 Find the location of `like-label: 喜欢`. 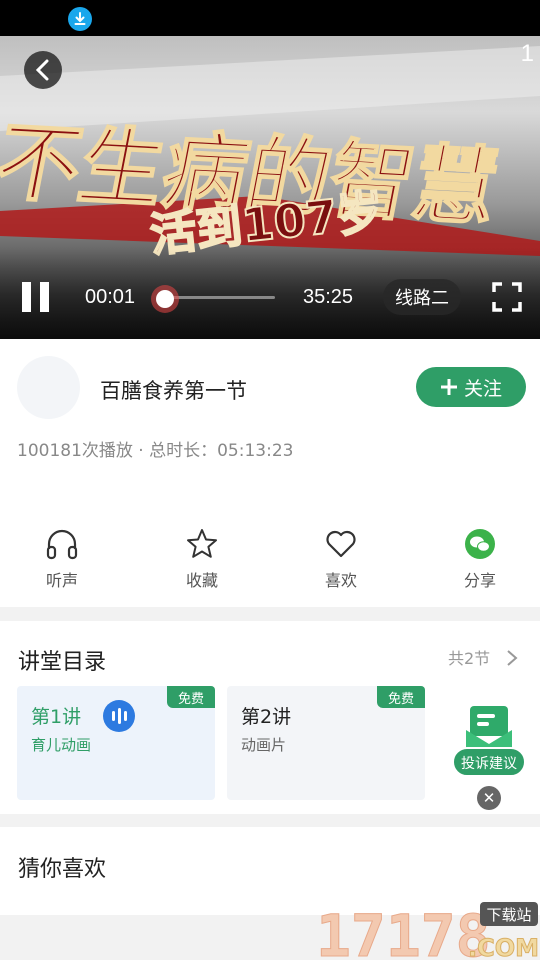

like-label: 喜欢 is located at coordinates (340, 580).